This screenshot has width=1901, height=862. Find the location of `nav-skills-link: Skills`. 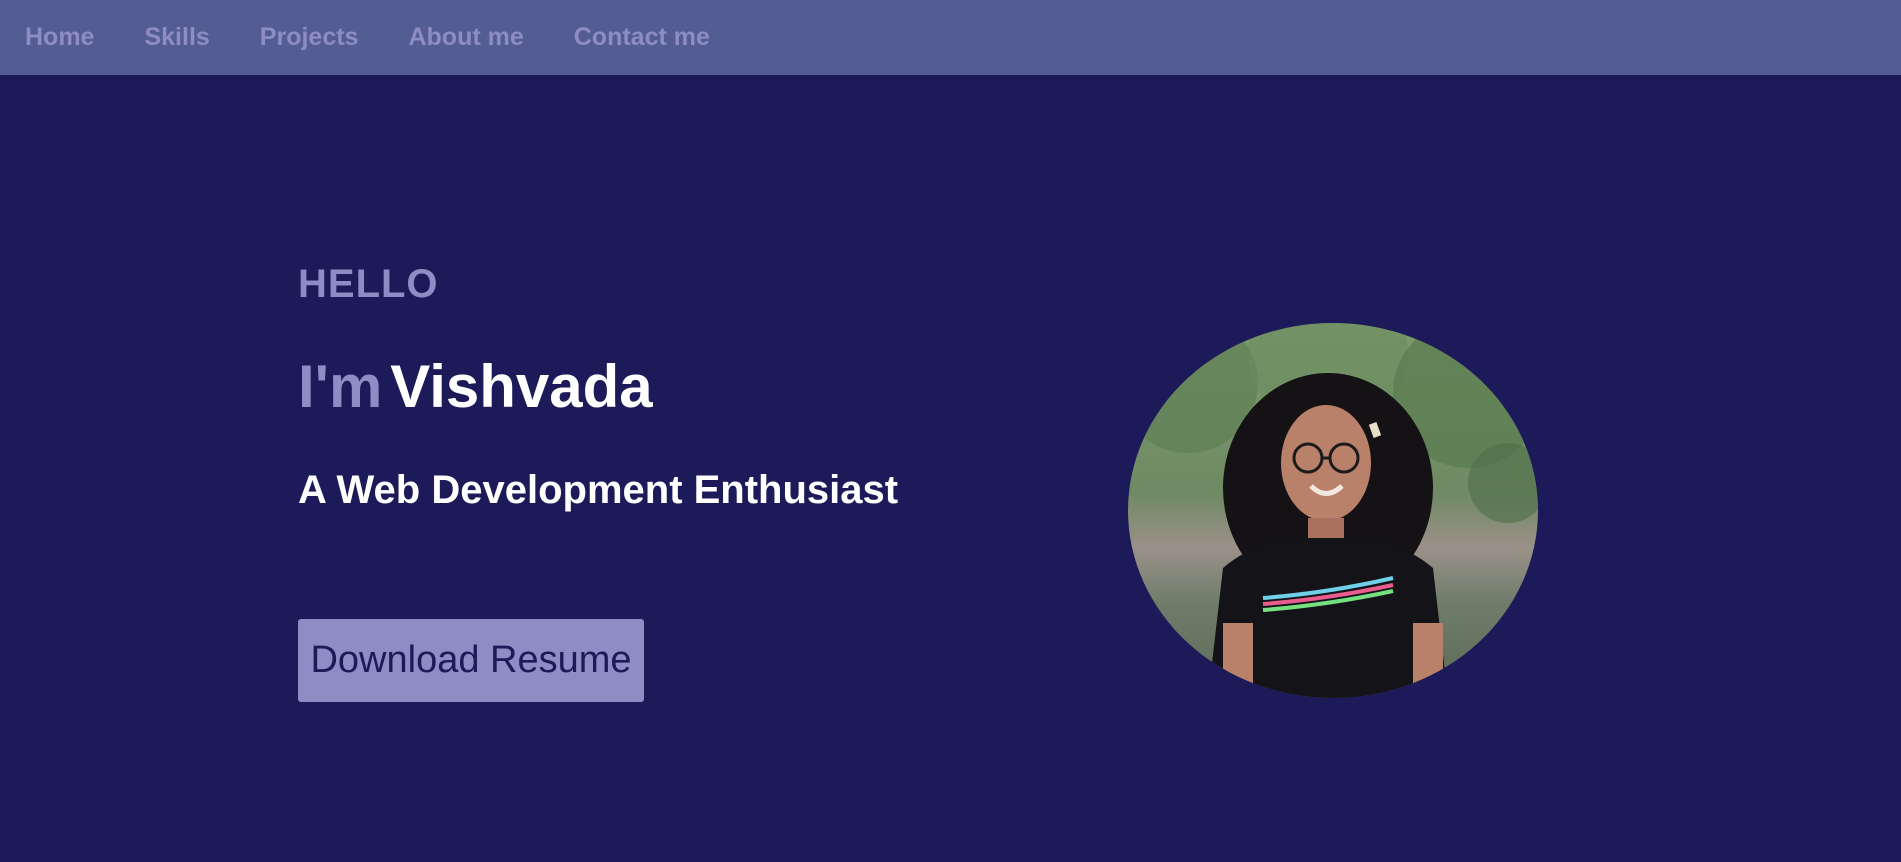

nav-skills-link: Skills is located at coordinates (176, 37).